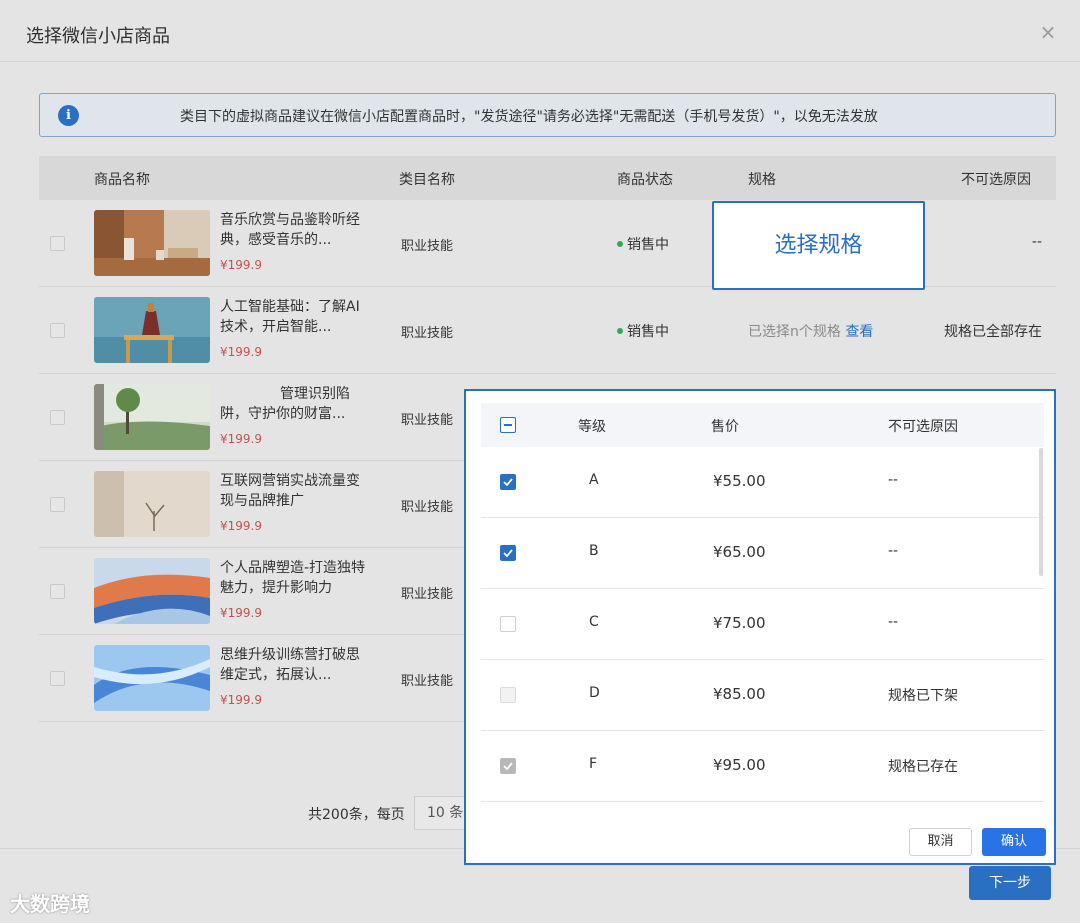  I want to click on header-category: 类目名称, so click(427, 180).